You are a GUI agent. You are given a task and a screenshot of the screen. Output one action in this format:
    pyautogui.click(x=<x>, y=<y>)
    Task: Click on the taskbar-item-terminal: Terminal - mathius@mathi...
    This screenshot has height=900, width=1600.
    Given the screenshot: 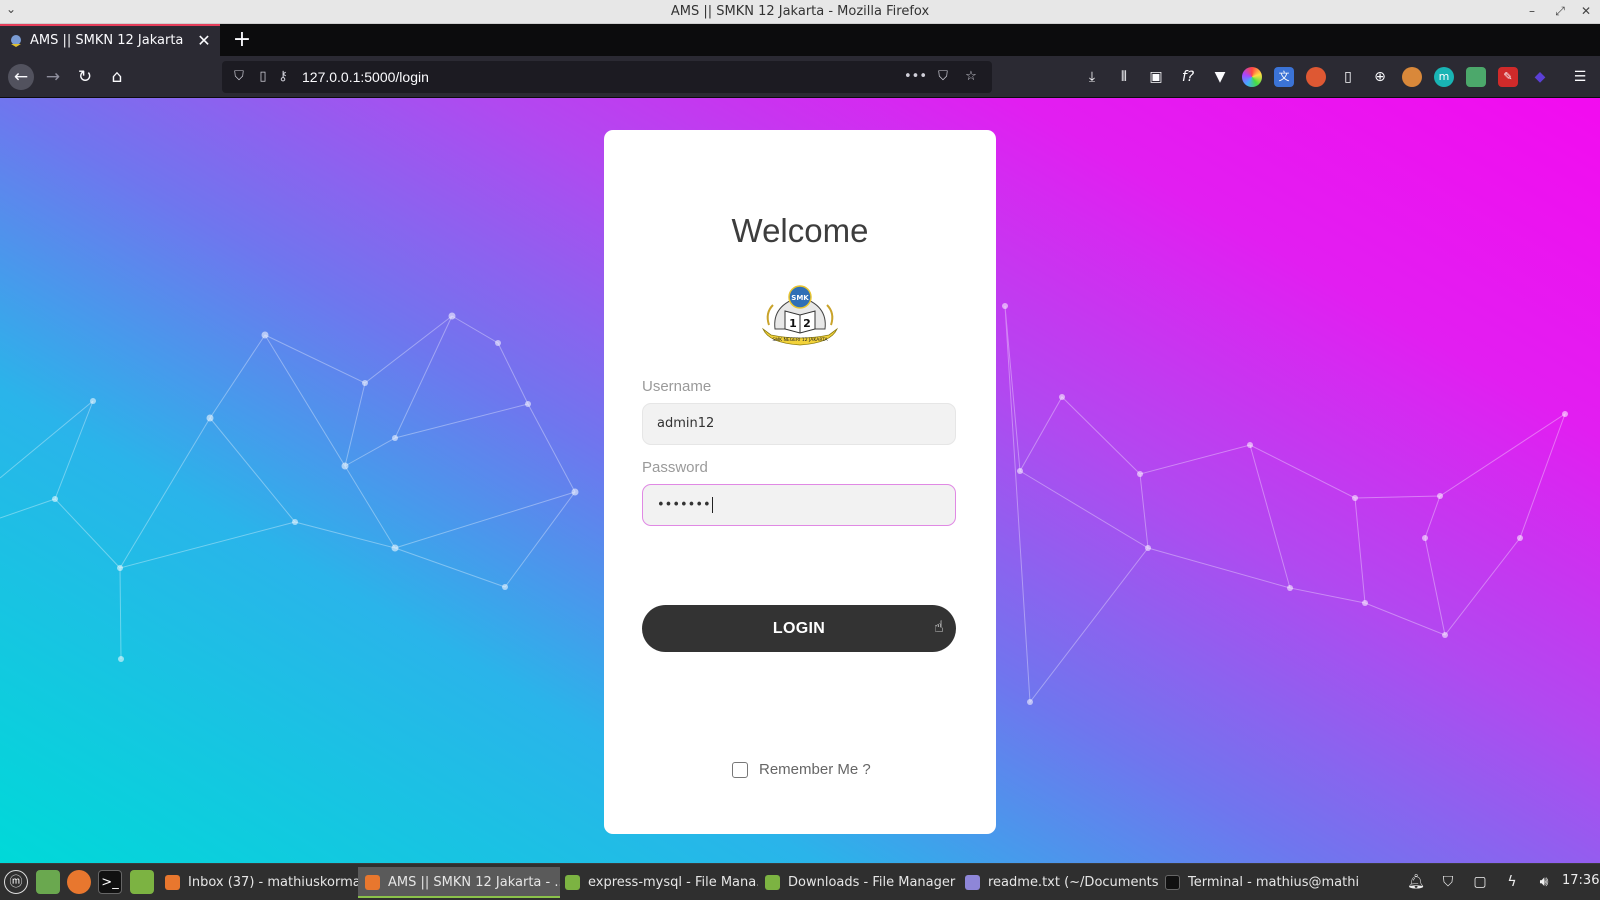 What is the action you would take?
    pyautogui.click(x=1258, y=882)
    